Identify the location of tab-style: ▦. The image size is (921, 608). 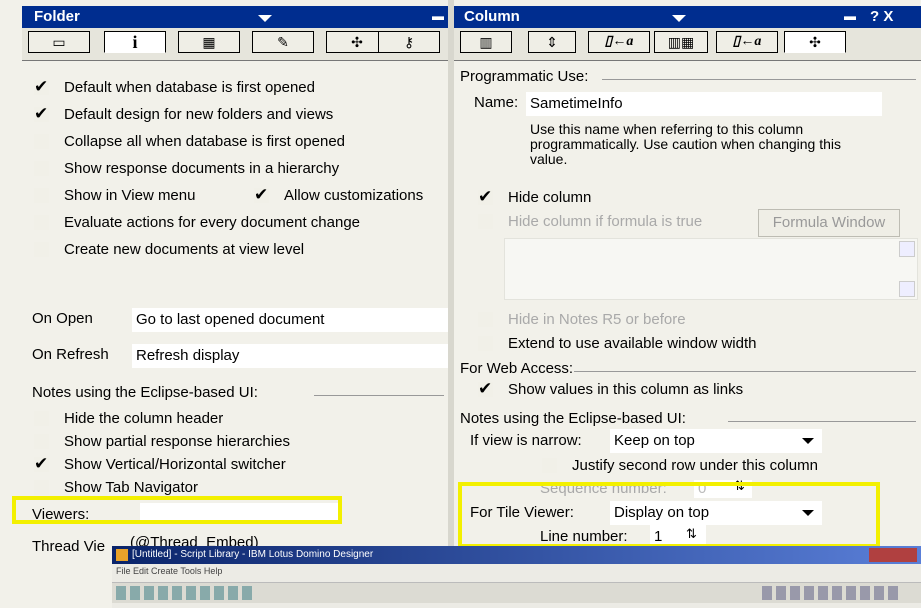
(209, 42).